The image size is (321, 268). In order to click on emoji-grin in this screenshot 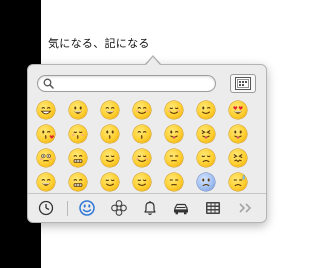, I will do `click(46, 110)`.